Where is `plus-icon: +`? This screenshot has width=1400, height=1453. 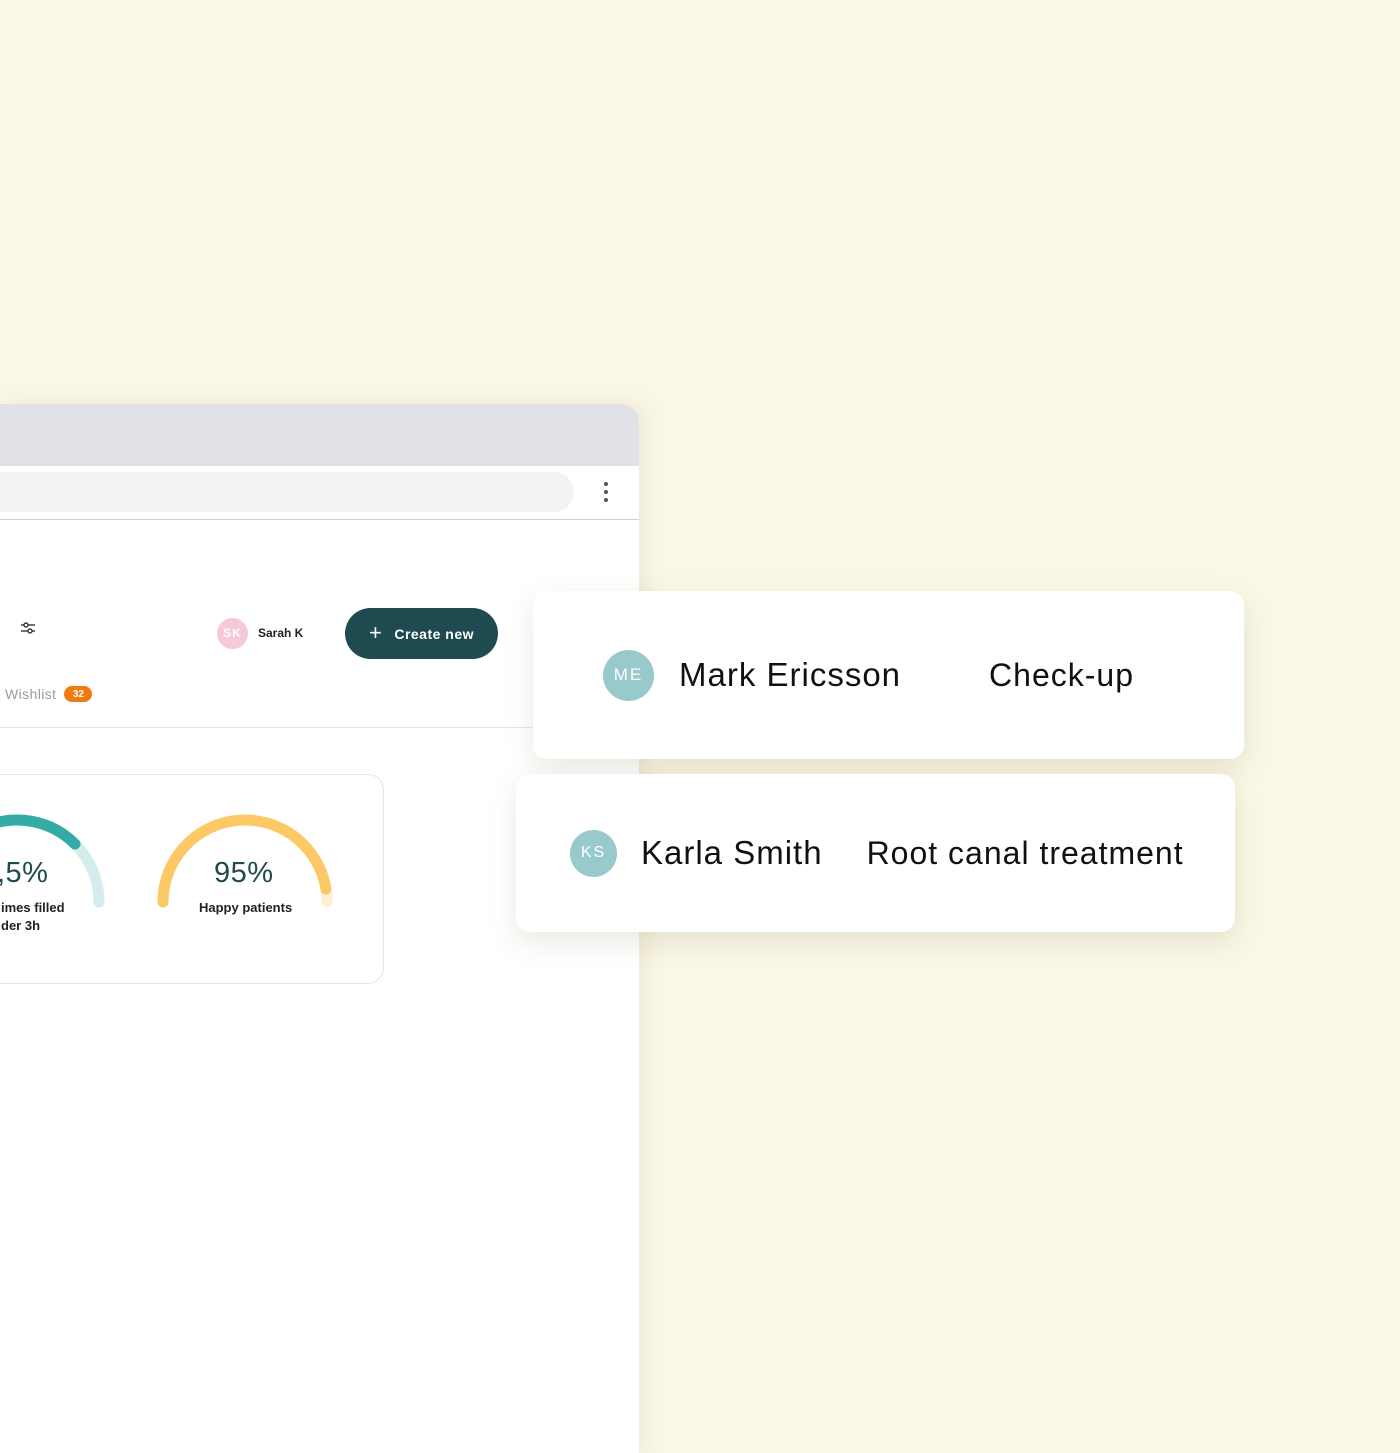
plus-icon: + is located at coordinates (375, 632).